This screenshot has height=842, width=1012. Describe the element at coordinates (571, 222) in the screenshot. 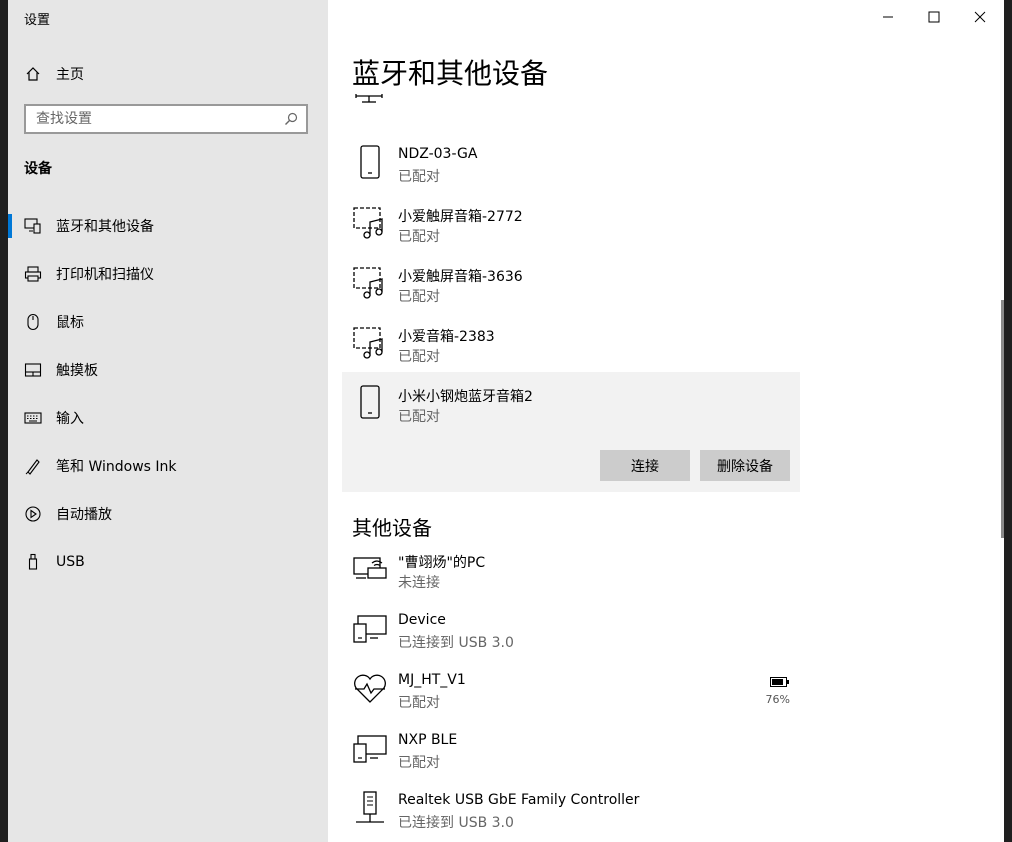

I see `device-item: 小爱触屏音箱-2772 已配对` at that location.